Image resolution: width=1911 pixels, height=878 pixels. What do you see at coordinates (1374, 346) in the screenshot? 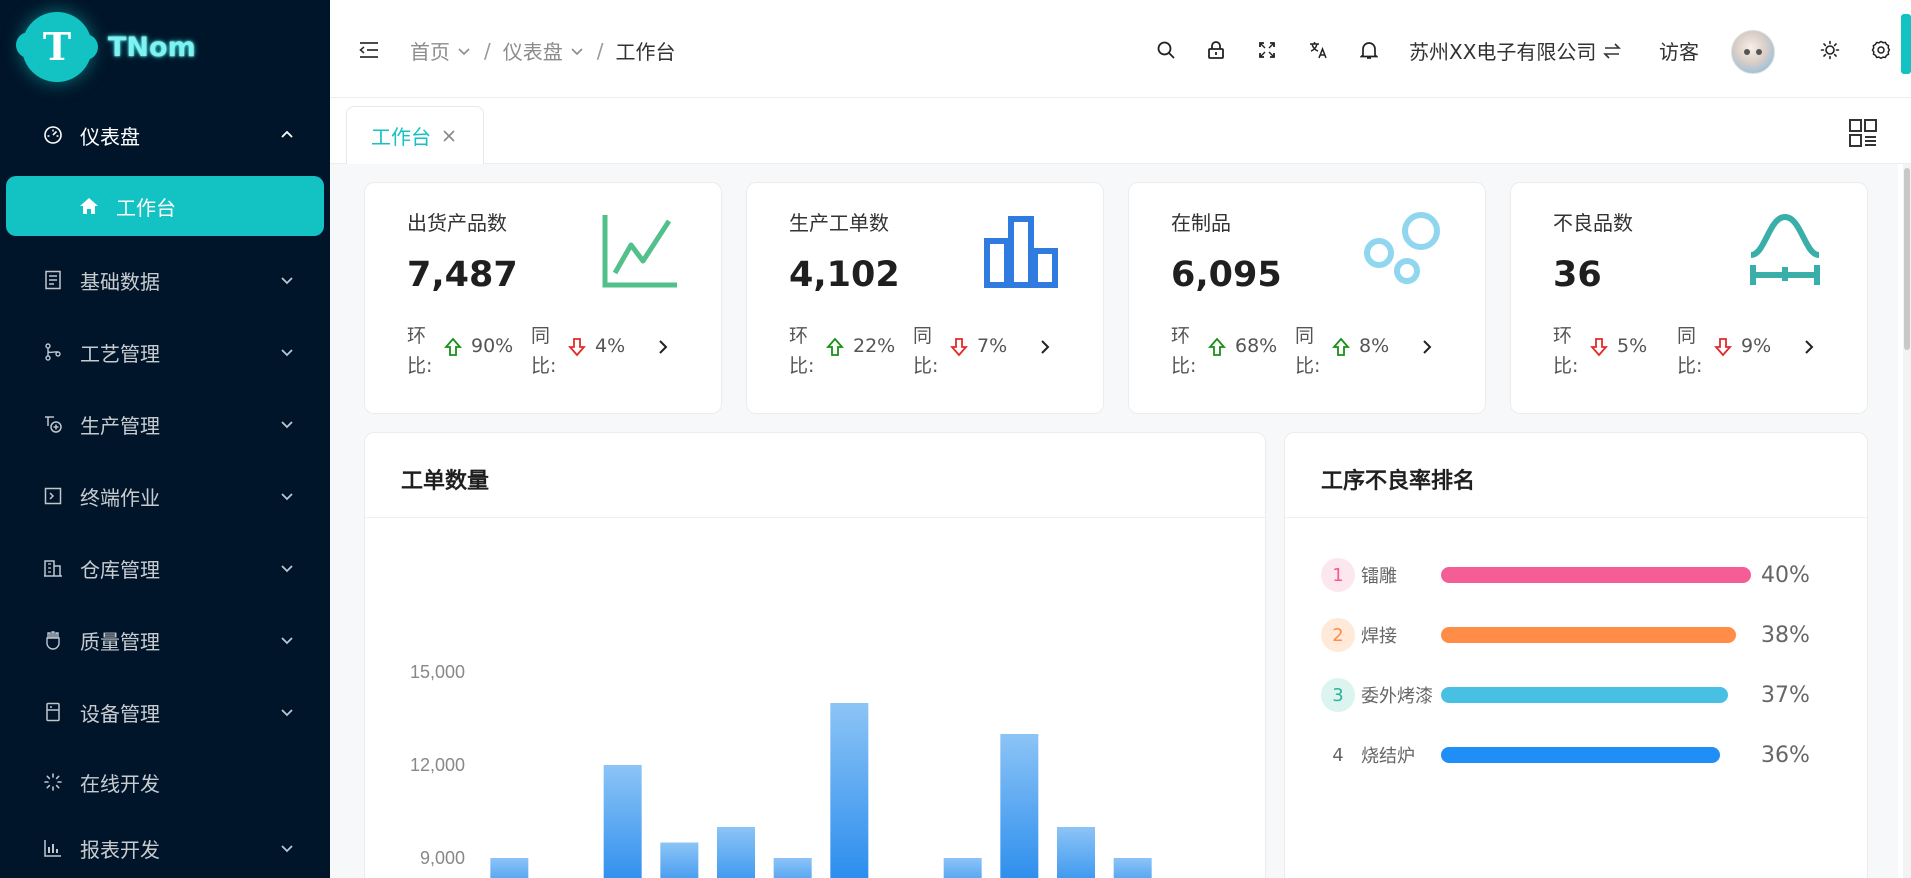
I see `yoy-value: 8%` at bounding box center [1374, 346].